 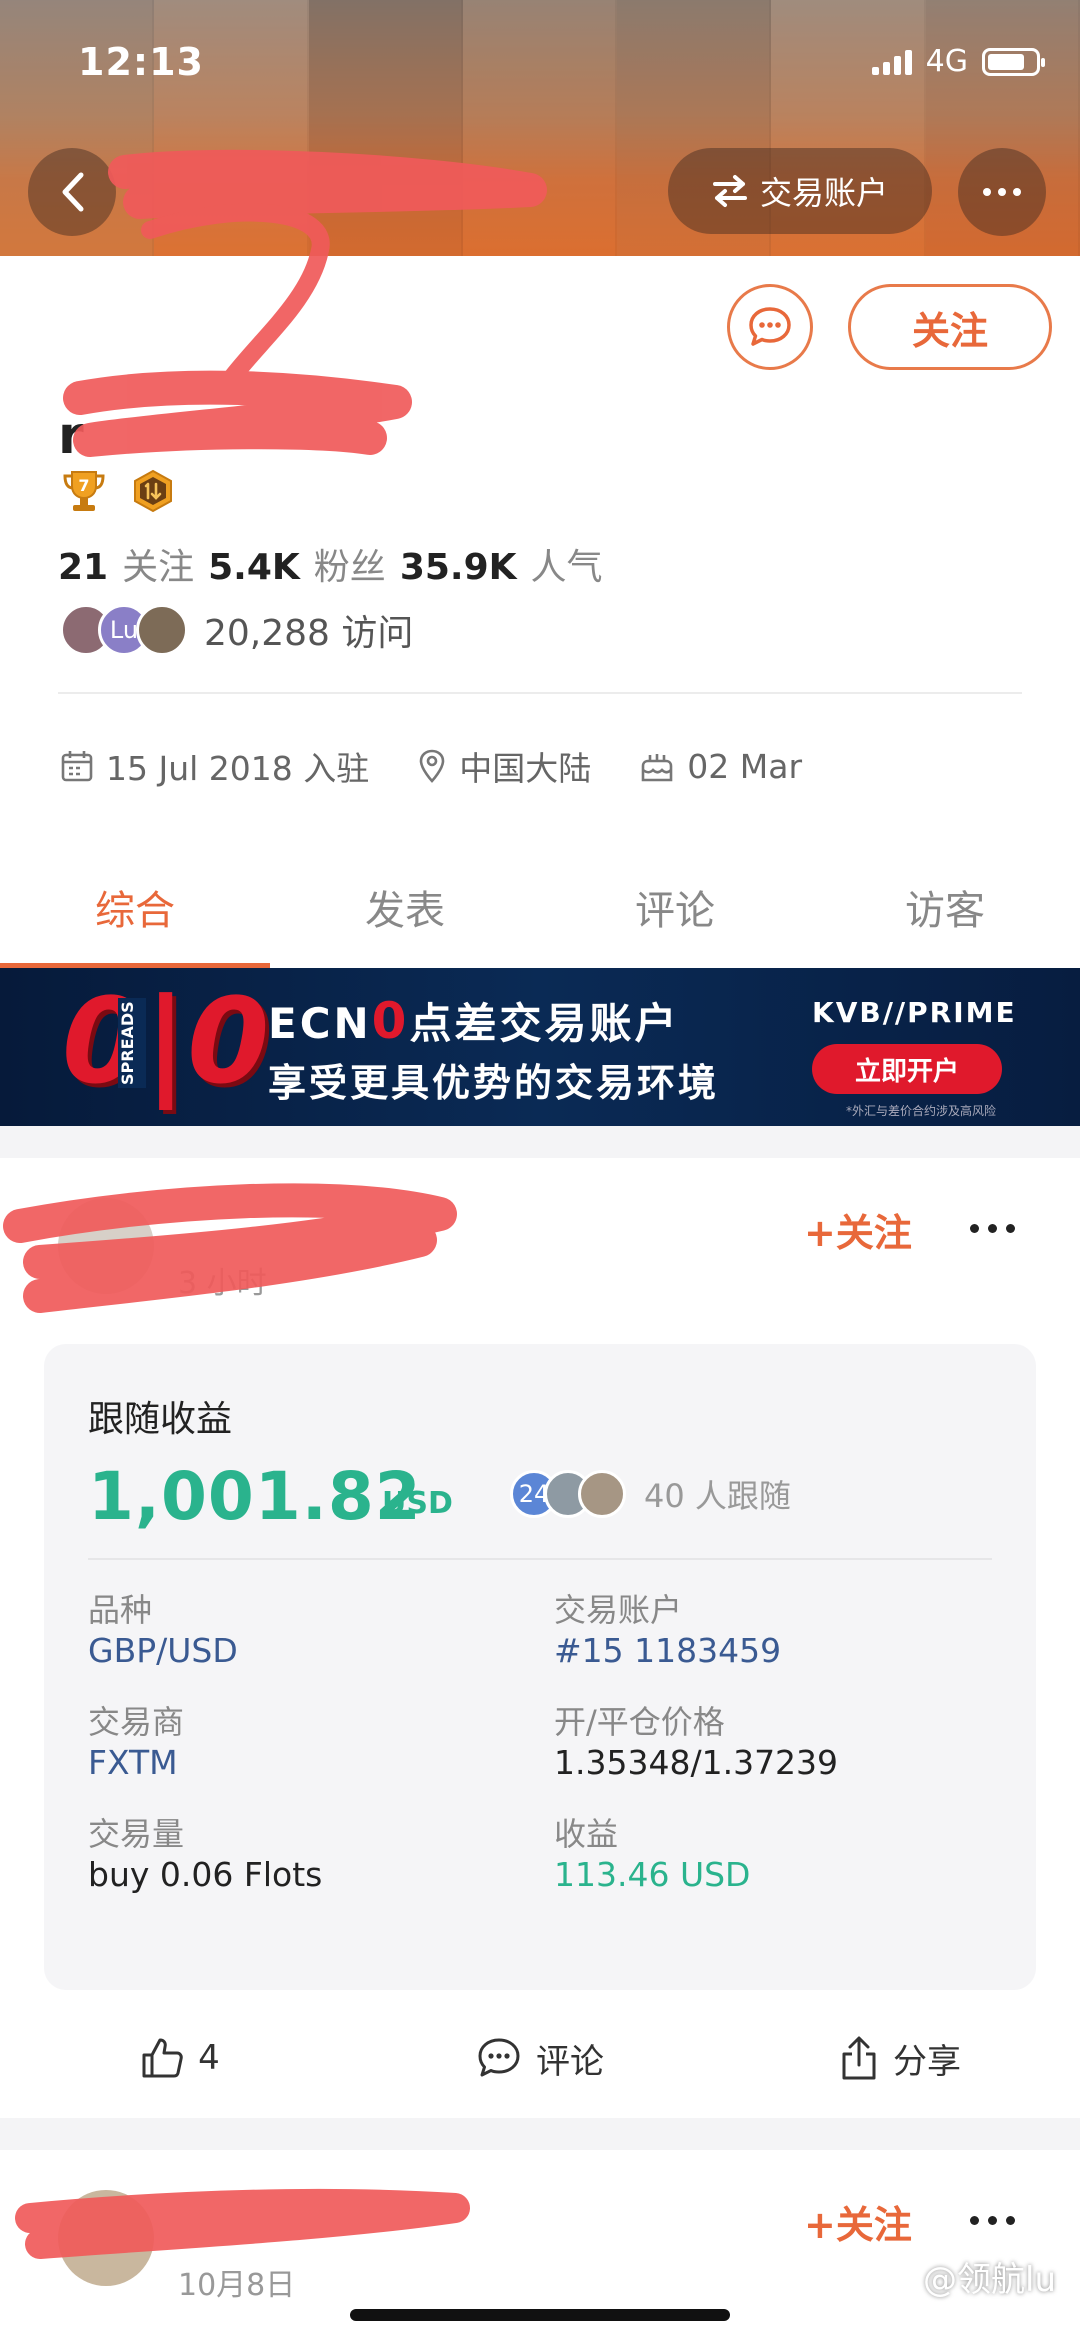 What do you see at coordinates (696, 1742) in the screenshot?
I see `detail-open-close-price: 开/平仓价格 1.35348/1.37239` at bounding box center [696, 1742].